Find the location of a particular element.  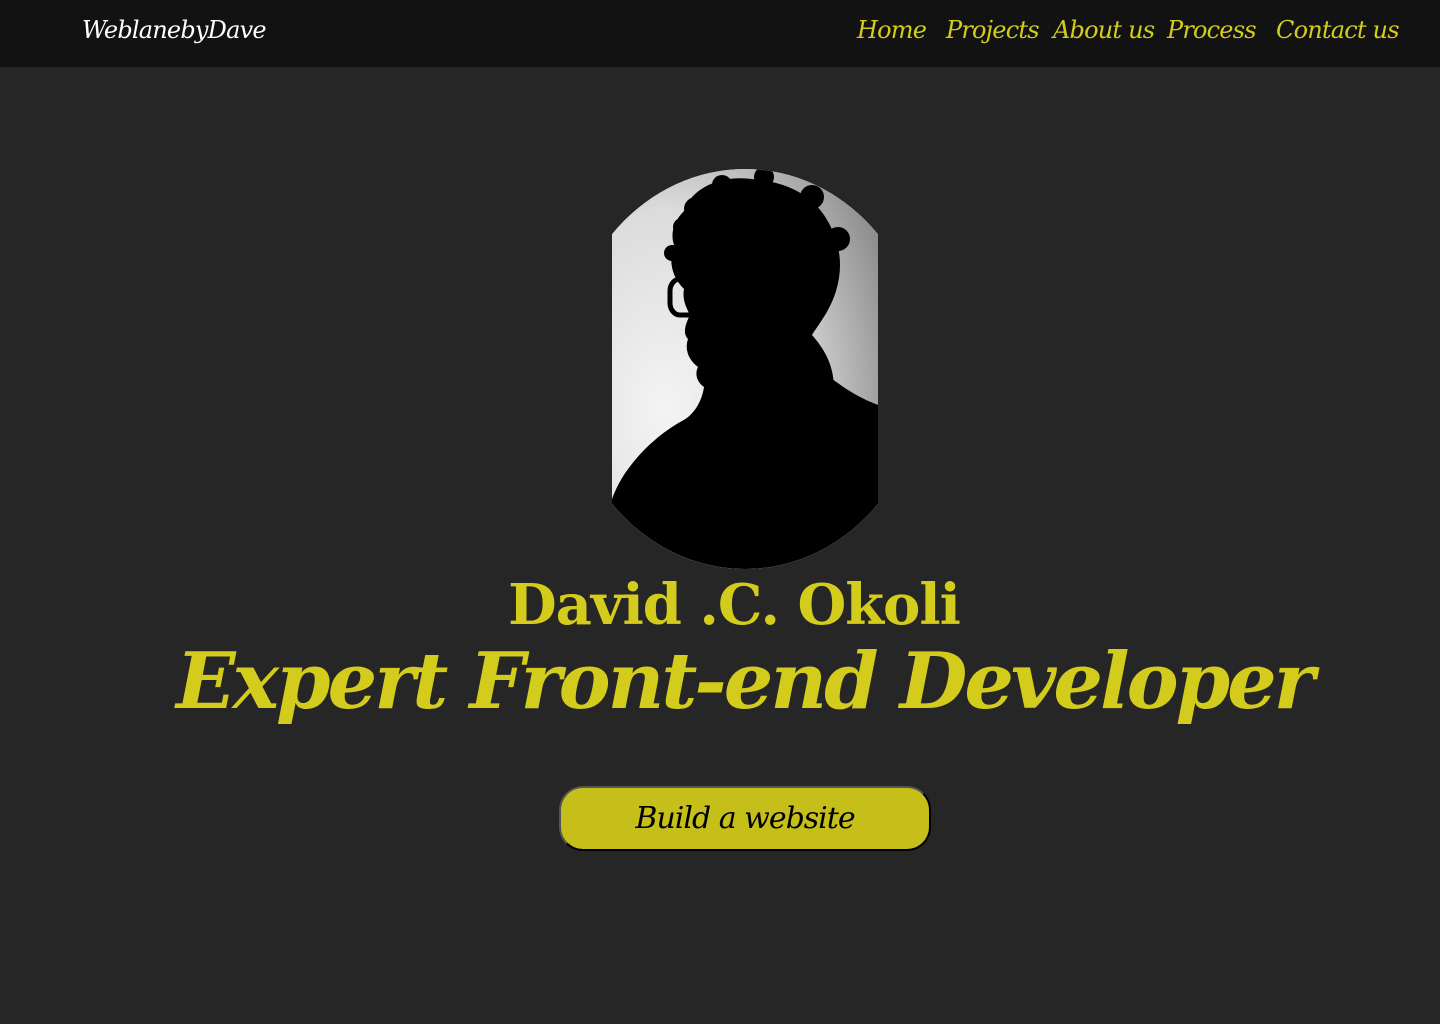

nav-link-process: Process is located at coordinates (1212, 30).